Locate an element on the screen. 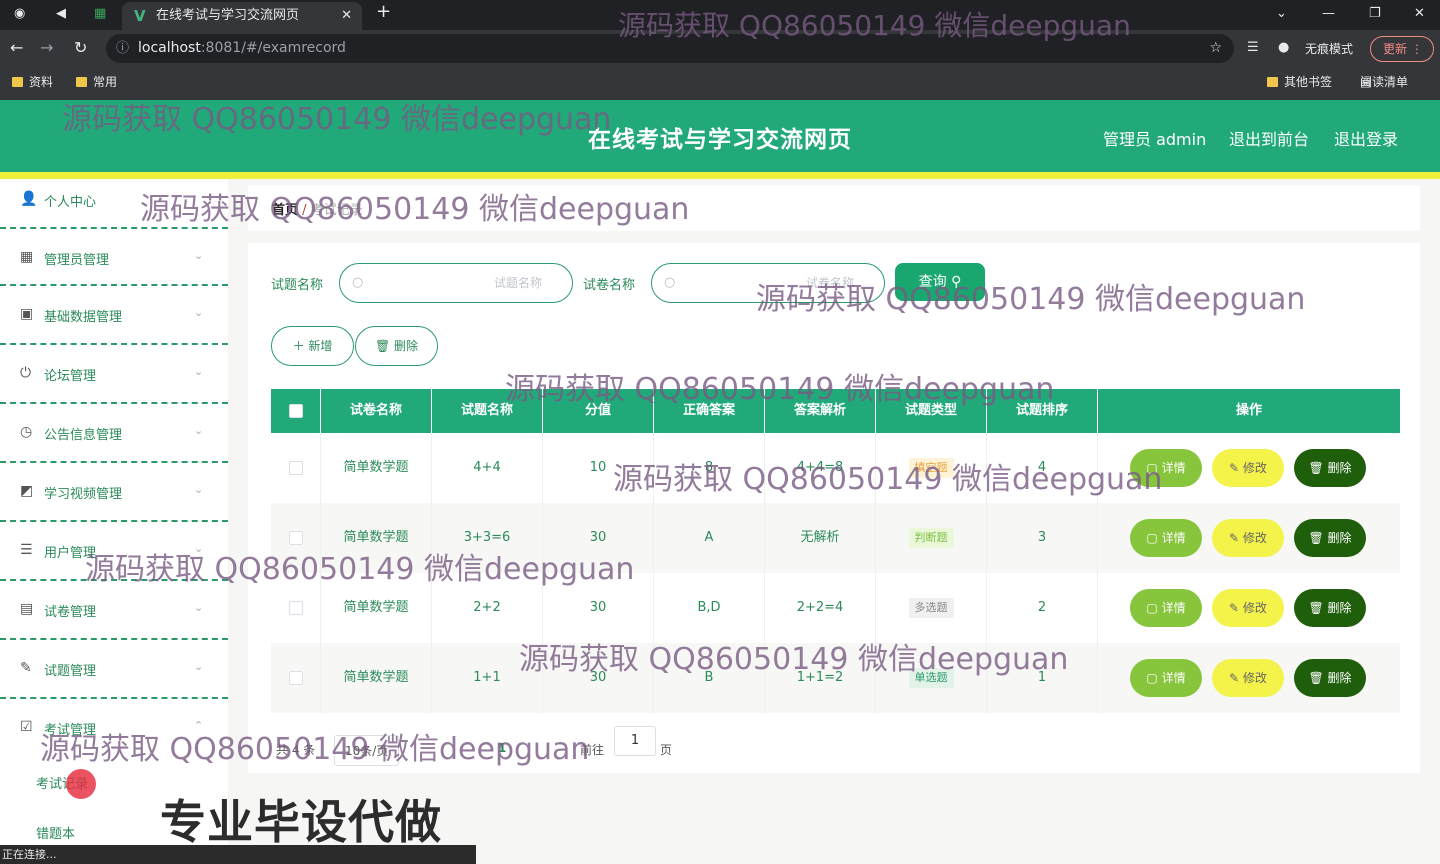  new-tab-icon: + is located at coordinates (383, 12).